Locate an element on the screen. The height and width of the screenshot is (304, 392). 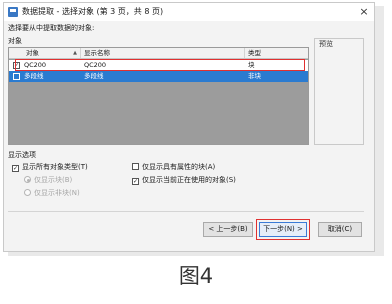
non-blocks-only-radio: 仅显示非块(N) is located at coordinates (52, 193).